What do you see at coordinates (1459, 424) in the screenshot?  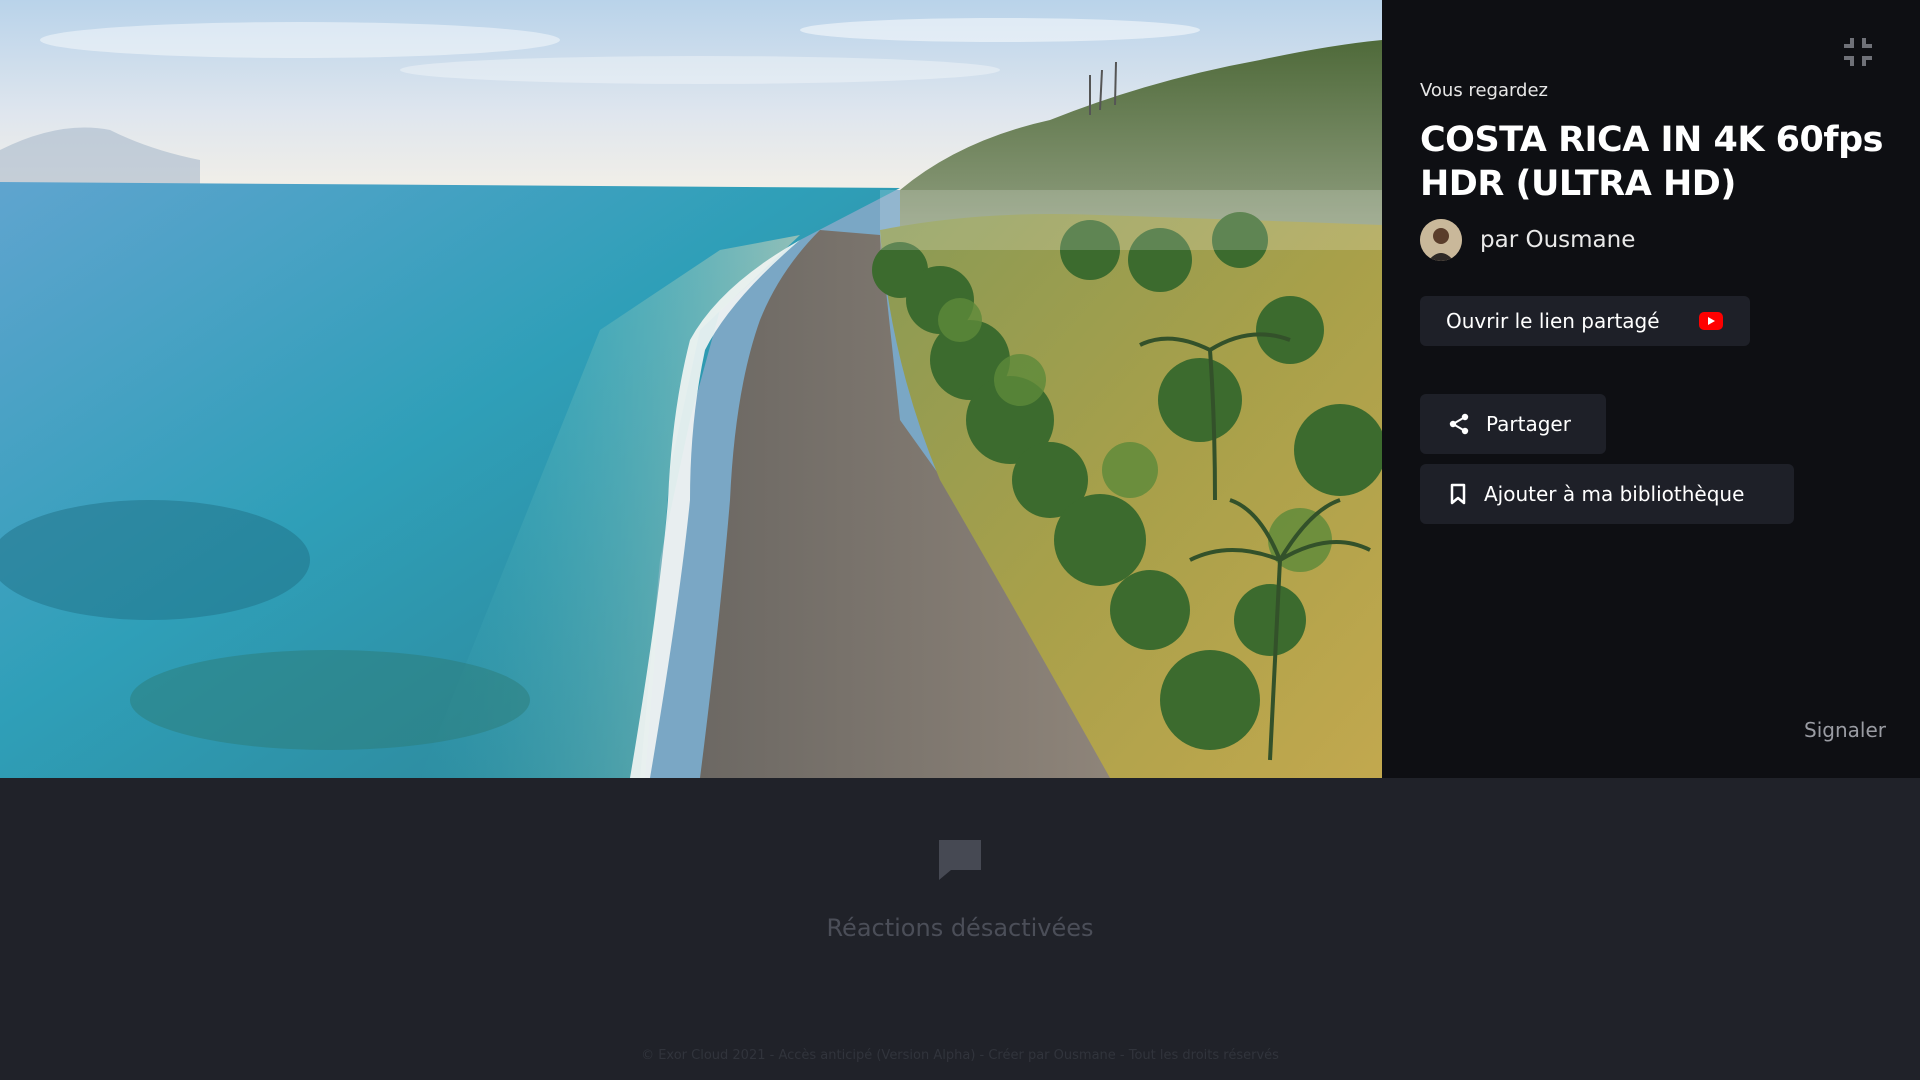 I see `share-icon` at bounding box center [1459, 424].